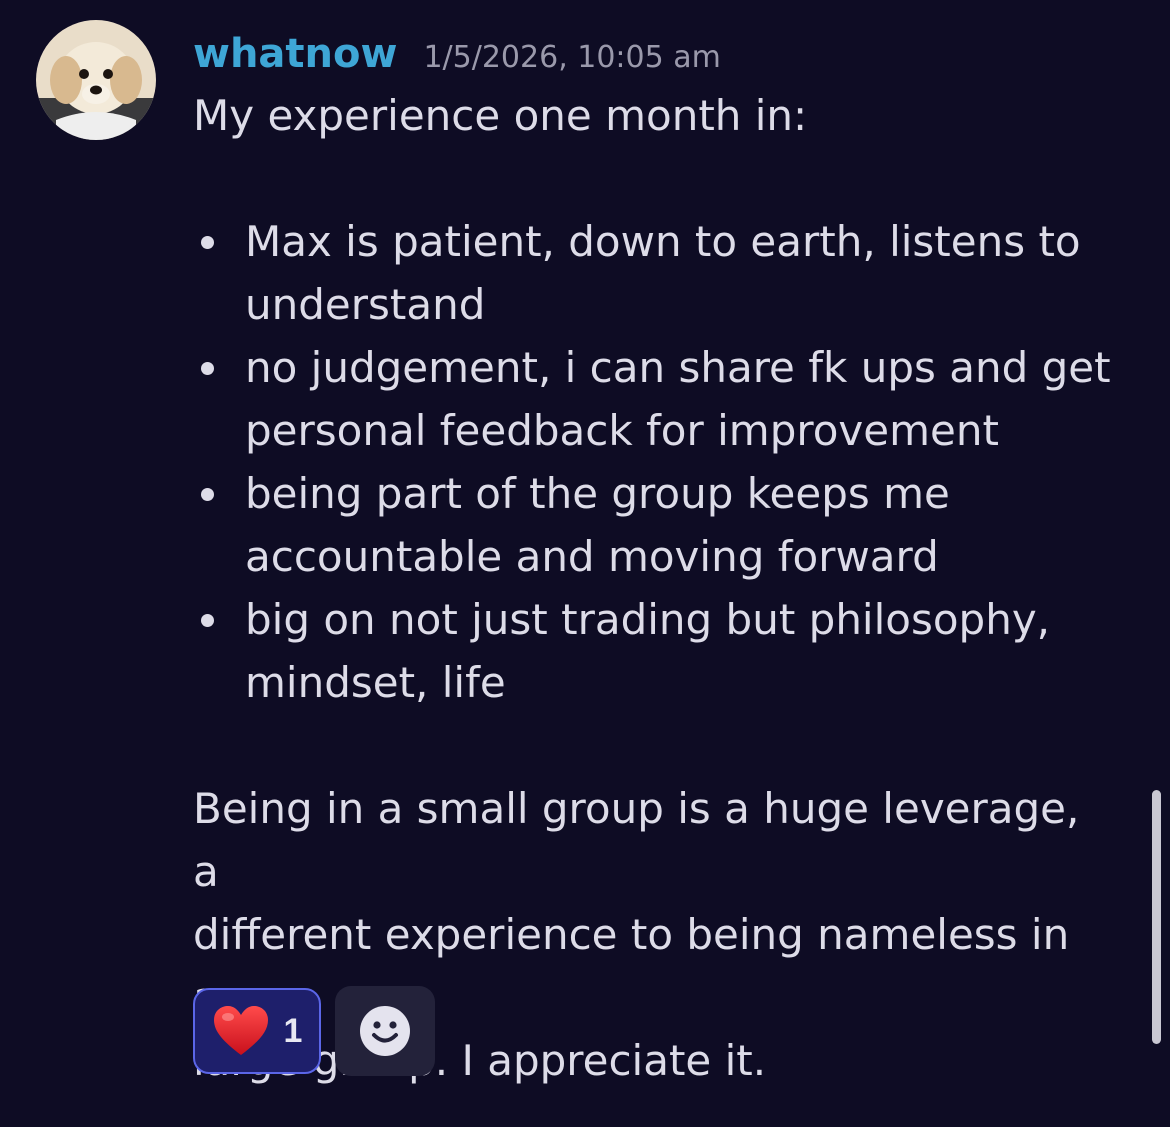 The width and height of the screenshot is (1170, 1127). Describe the element at coordinates (293, 1030) in the screenshot. I see `reaction-count: 1` at that location.